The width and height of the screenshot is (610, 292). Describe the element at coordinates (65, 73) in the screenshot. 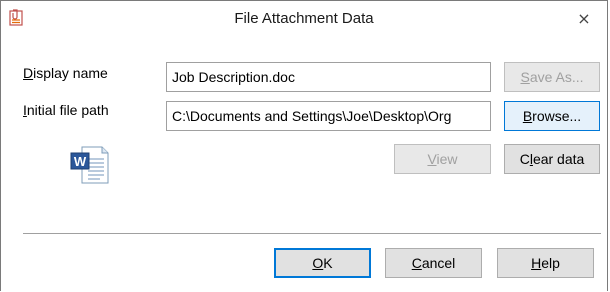

I see `display-name-label: Display name` at that location.